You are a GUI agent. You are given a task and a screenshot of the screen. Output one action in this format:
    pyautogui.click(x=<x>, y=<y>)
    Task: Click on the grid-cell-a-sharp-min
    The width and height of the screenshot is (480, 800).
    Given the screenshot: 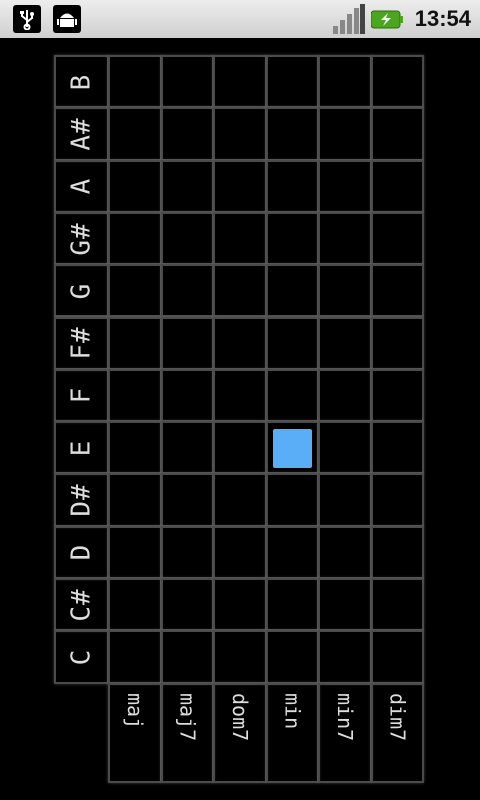 What is the action you would take?
    pyautogui.click(x=292, y=134)
    